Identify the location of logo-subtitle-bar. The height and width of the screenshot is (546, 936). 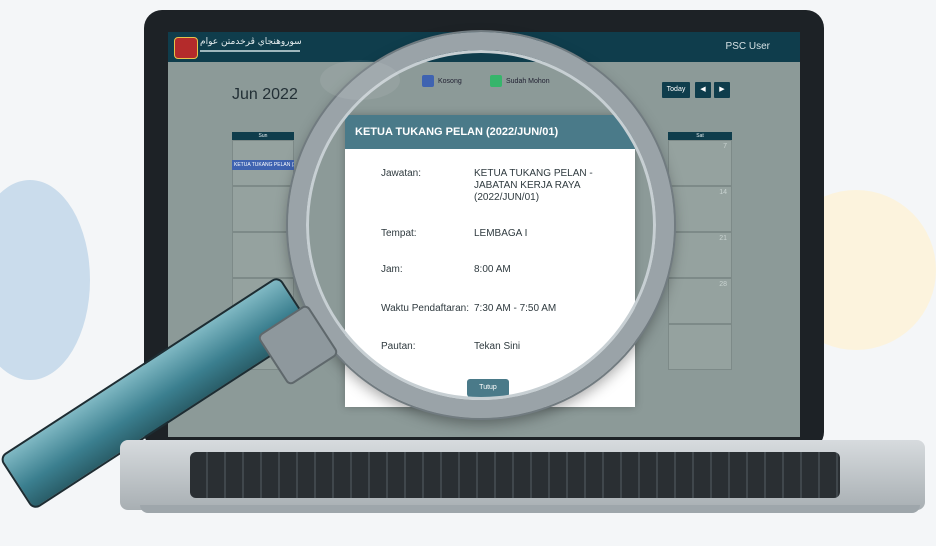
(250, 51).